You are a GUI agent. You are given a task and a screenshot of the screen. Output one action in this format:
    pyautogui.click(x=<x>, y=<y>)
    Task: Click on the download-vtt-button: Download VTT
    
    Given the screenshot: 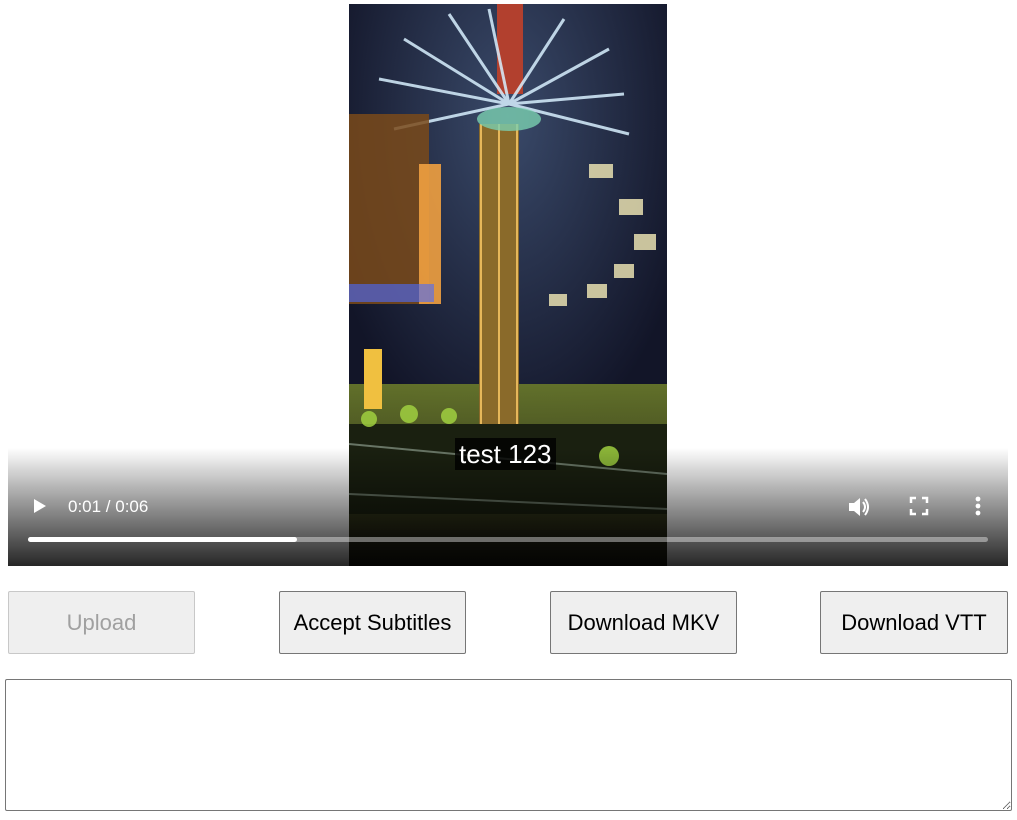 What is the action you would take?
    pyautogui.click(x=914, y=622)
    